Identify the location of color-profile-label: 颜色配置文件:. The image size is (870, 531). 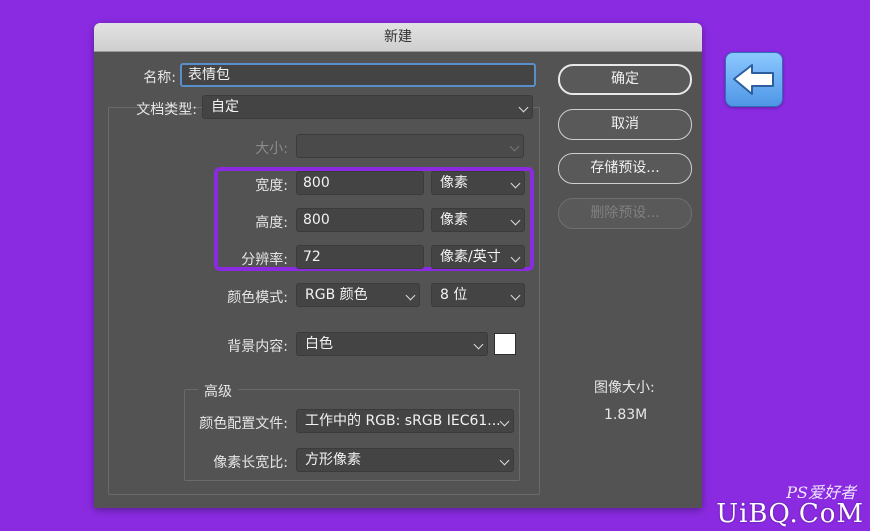
(243, 424).